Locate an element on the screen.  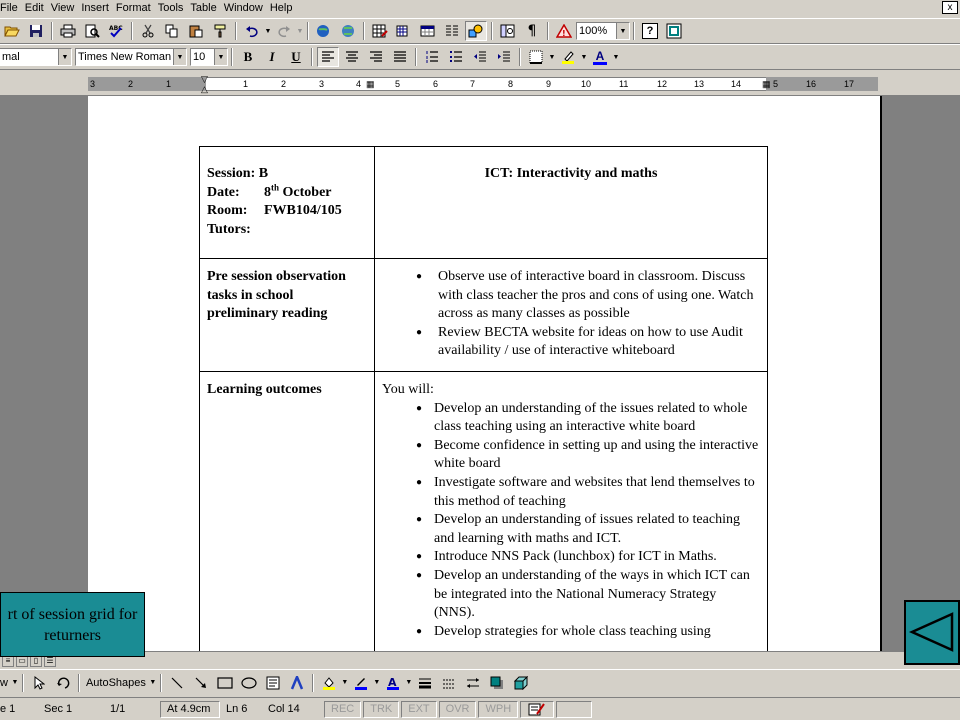
bold-button: B is located at coordinates (248, 57).